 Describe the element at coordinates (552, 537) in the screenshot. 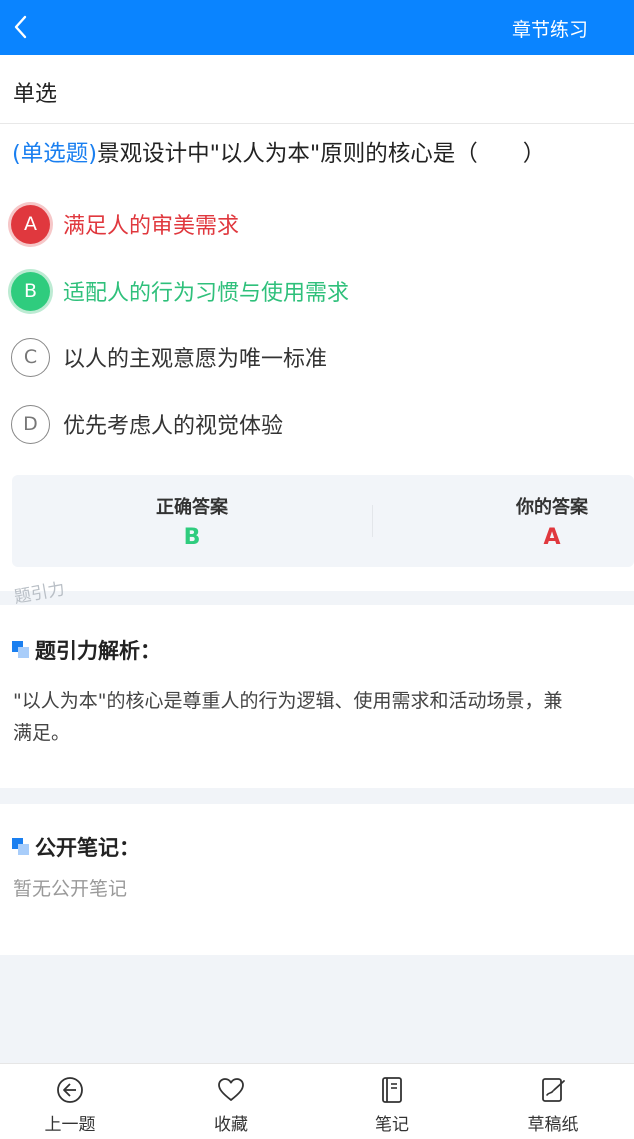

I see `your-answer-value: A` at that location.